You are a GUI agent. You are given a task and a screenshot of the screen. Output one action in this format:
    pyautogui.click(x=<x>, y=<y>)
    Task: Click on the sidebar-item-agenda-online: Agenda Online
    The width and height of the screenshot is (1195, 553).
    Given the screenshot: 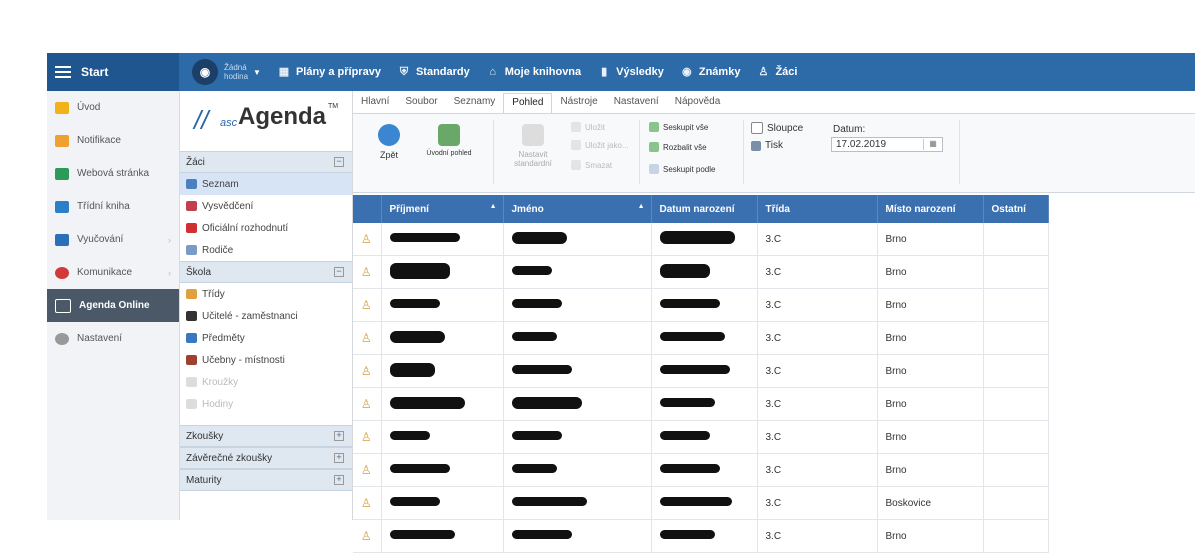 What is the action you would take?
    pyautogui.click(x=113, y=305)
    